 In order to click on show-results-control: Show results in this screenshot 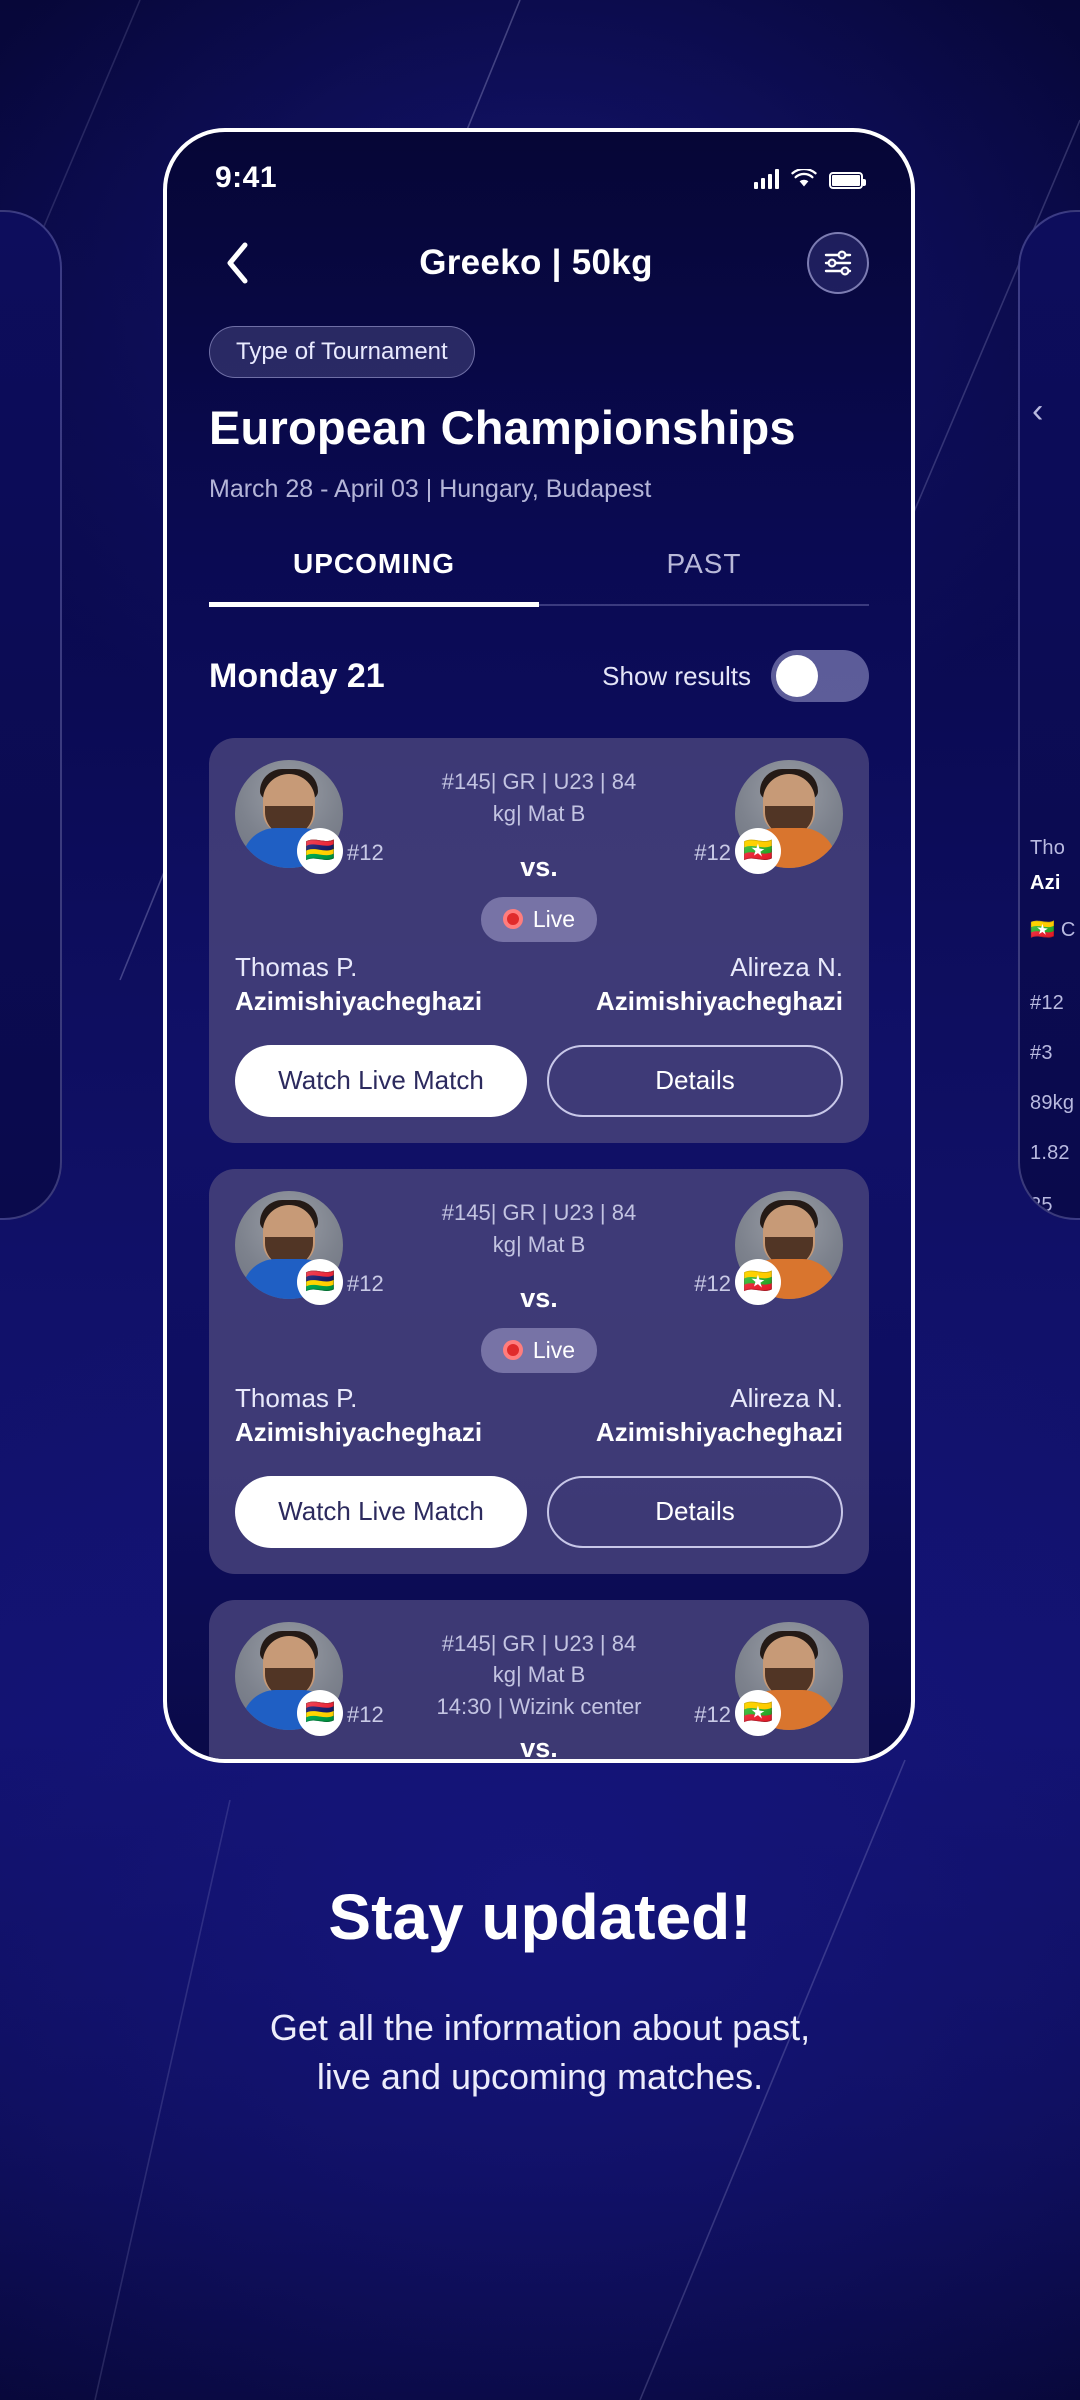, I will do `click(735, 676)`.